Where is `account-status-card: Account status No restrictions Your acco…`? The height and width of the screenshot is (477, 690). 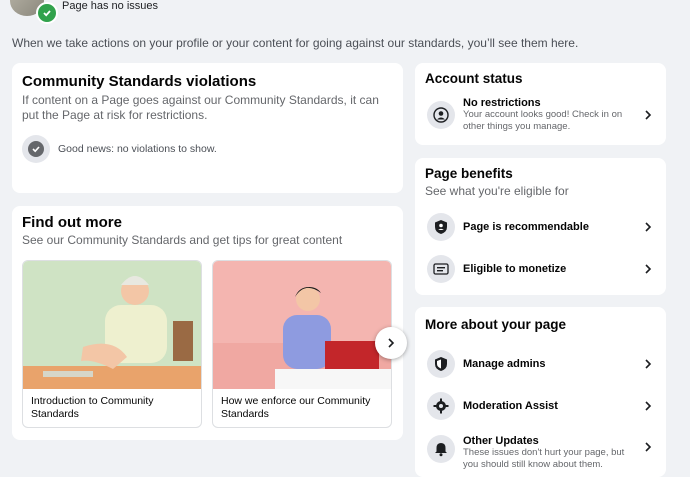
account-status-card: Account status No restrictions Your acco… is located at coordinates (540, 104).